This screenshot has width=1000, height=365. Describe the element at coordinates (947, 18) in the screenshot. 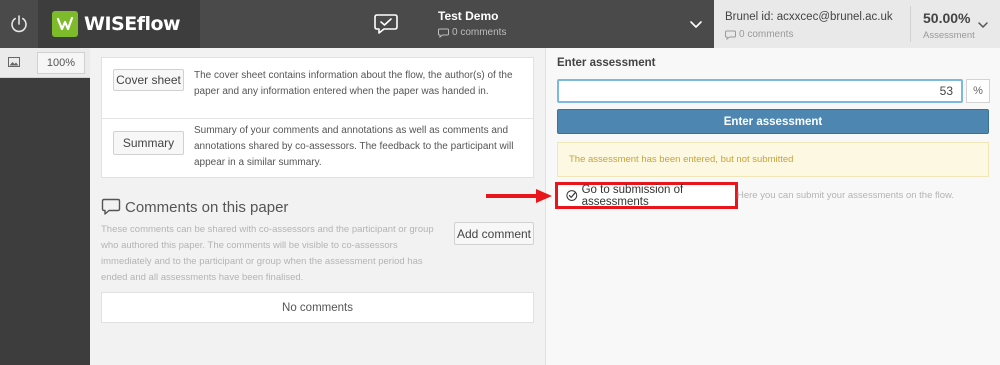

I see `assessment-score: 50.00%` at that location.